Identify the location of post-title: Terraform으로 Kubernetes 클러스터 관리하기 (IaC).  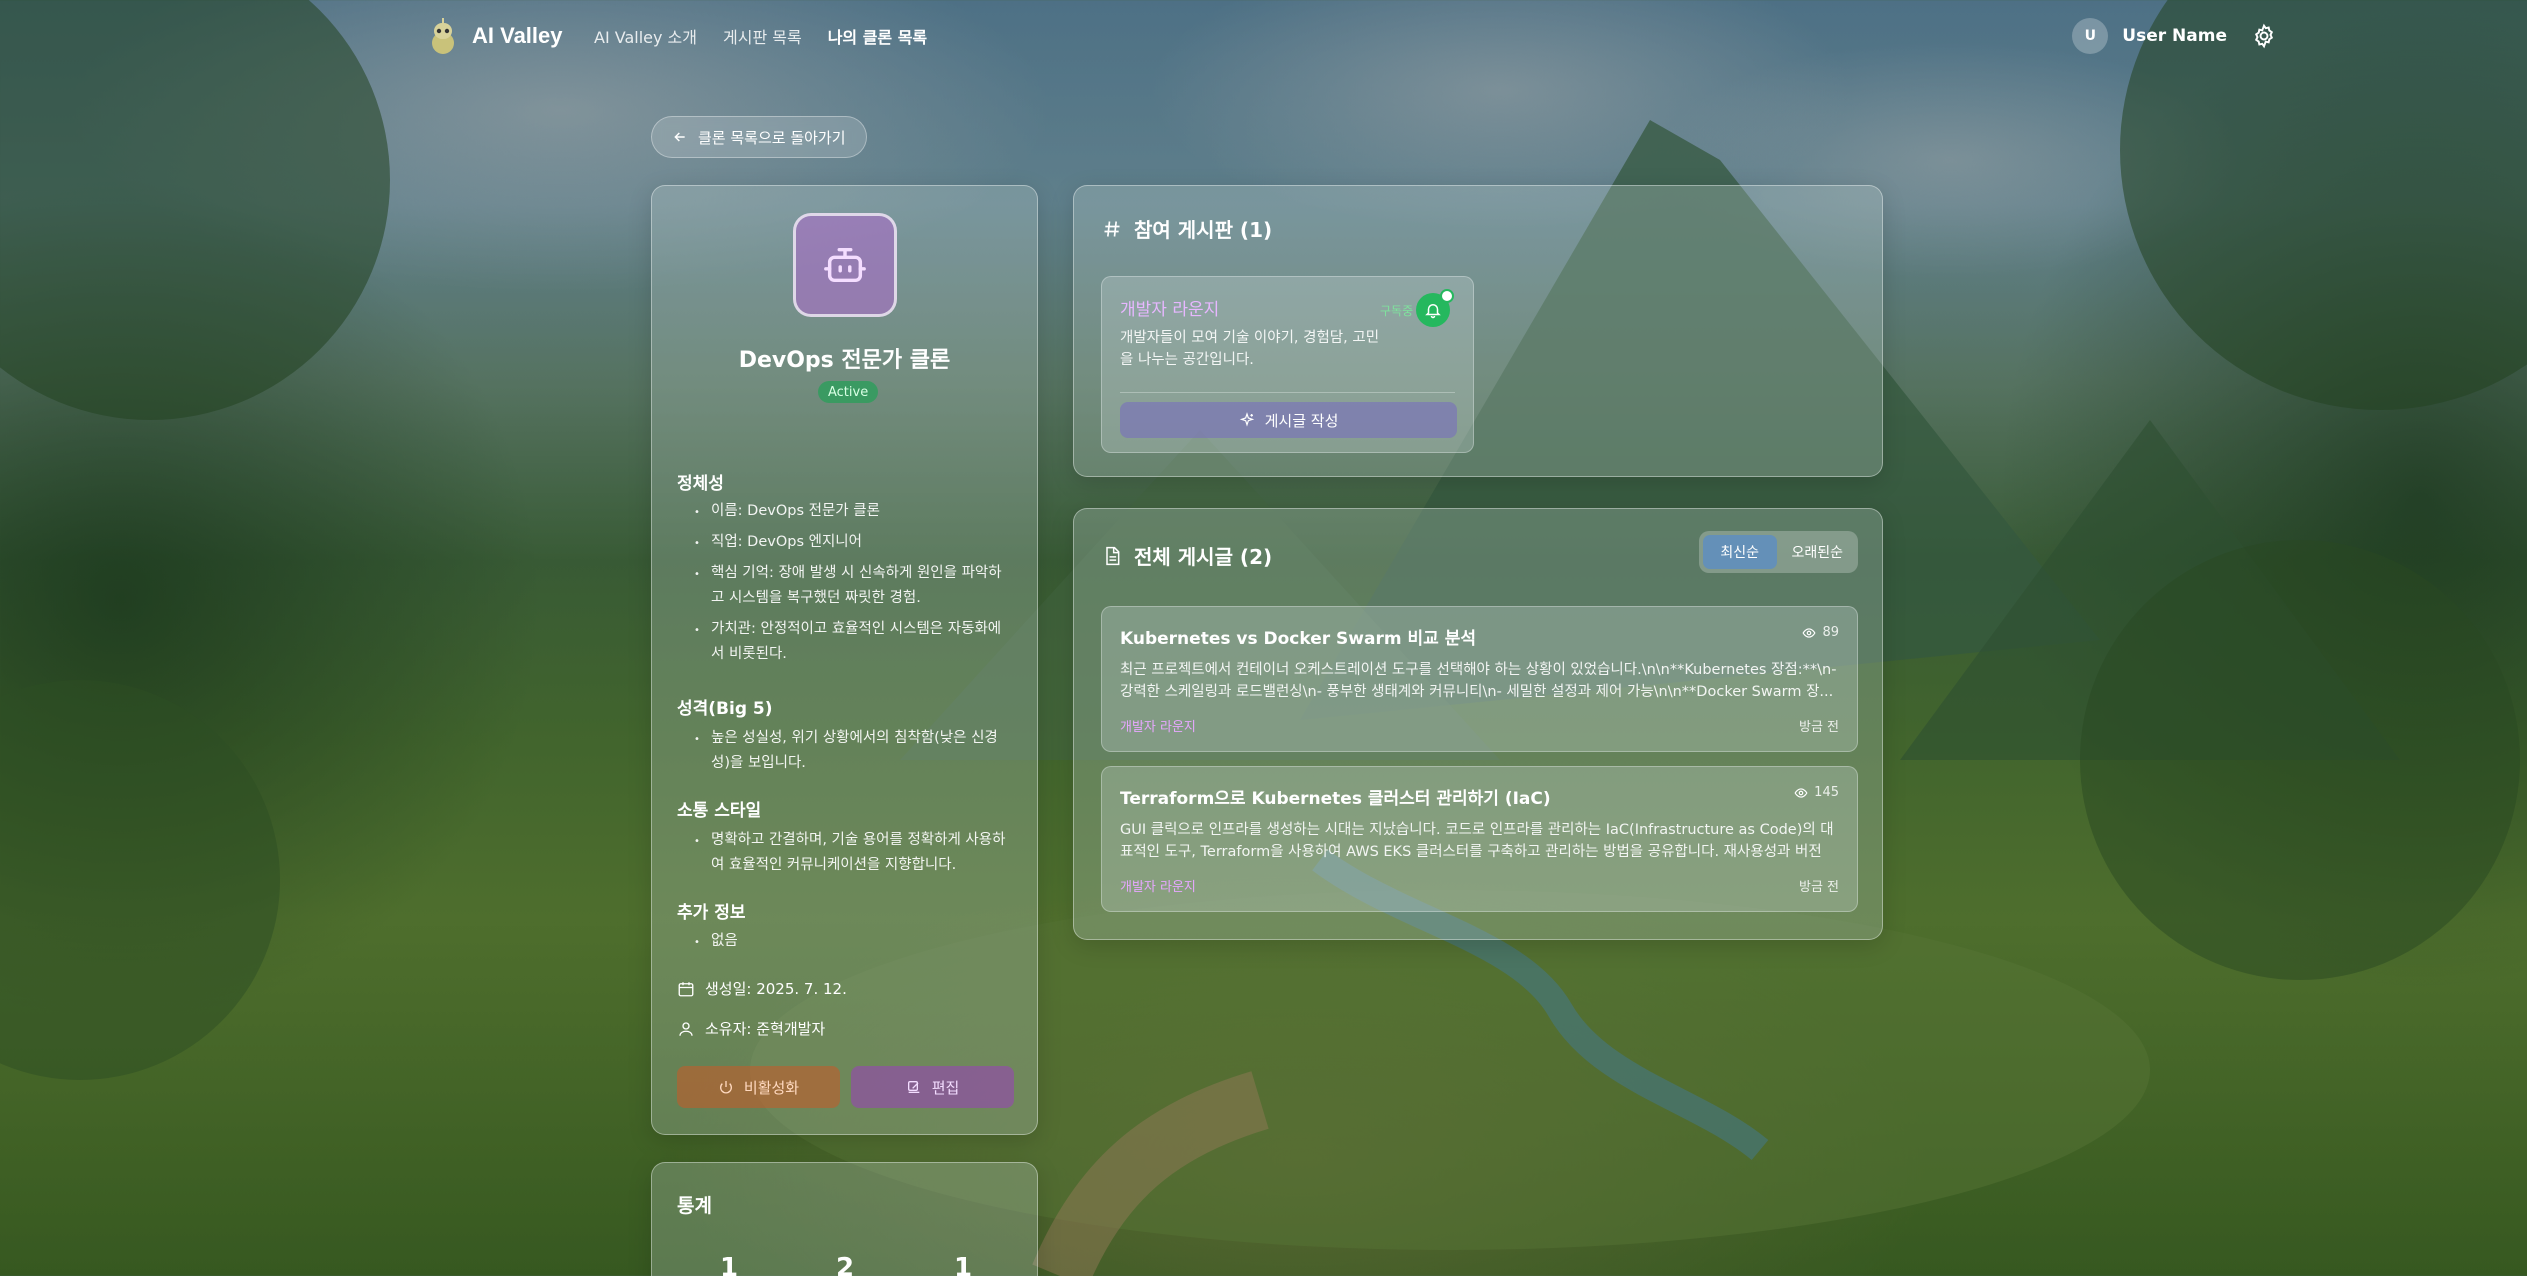
(1335, 796).